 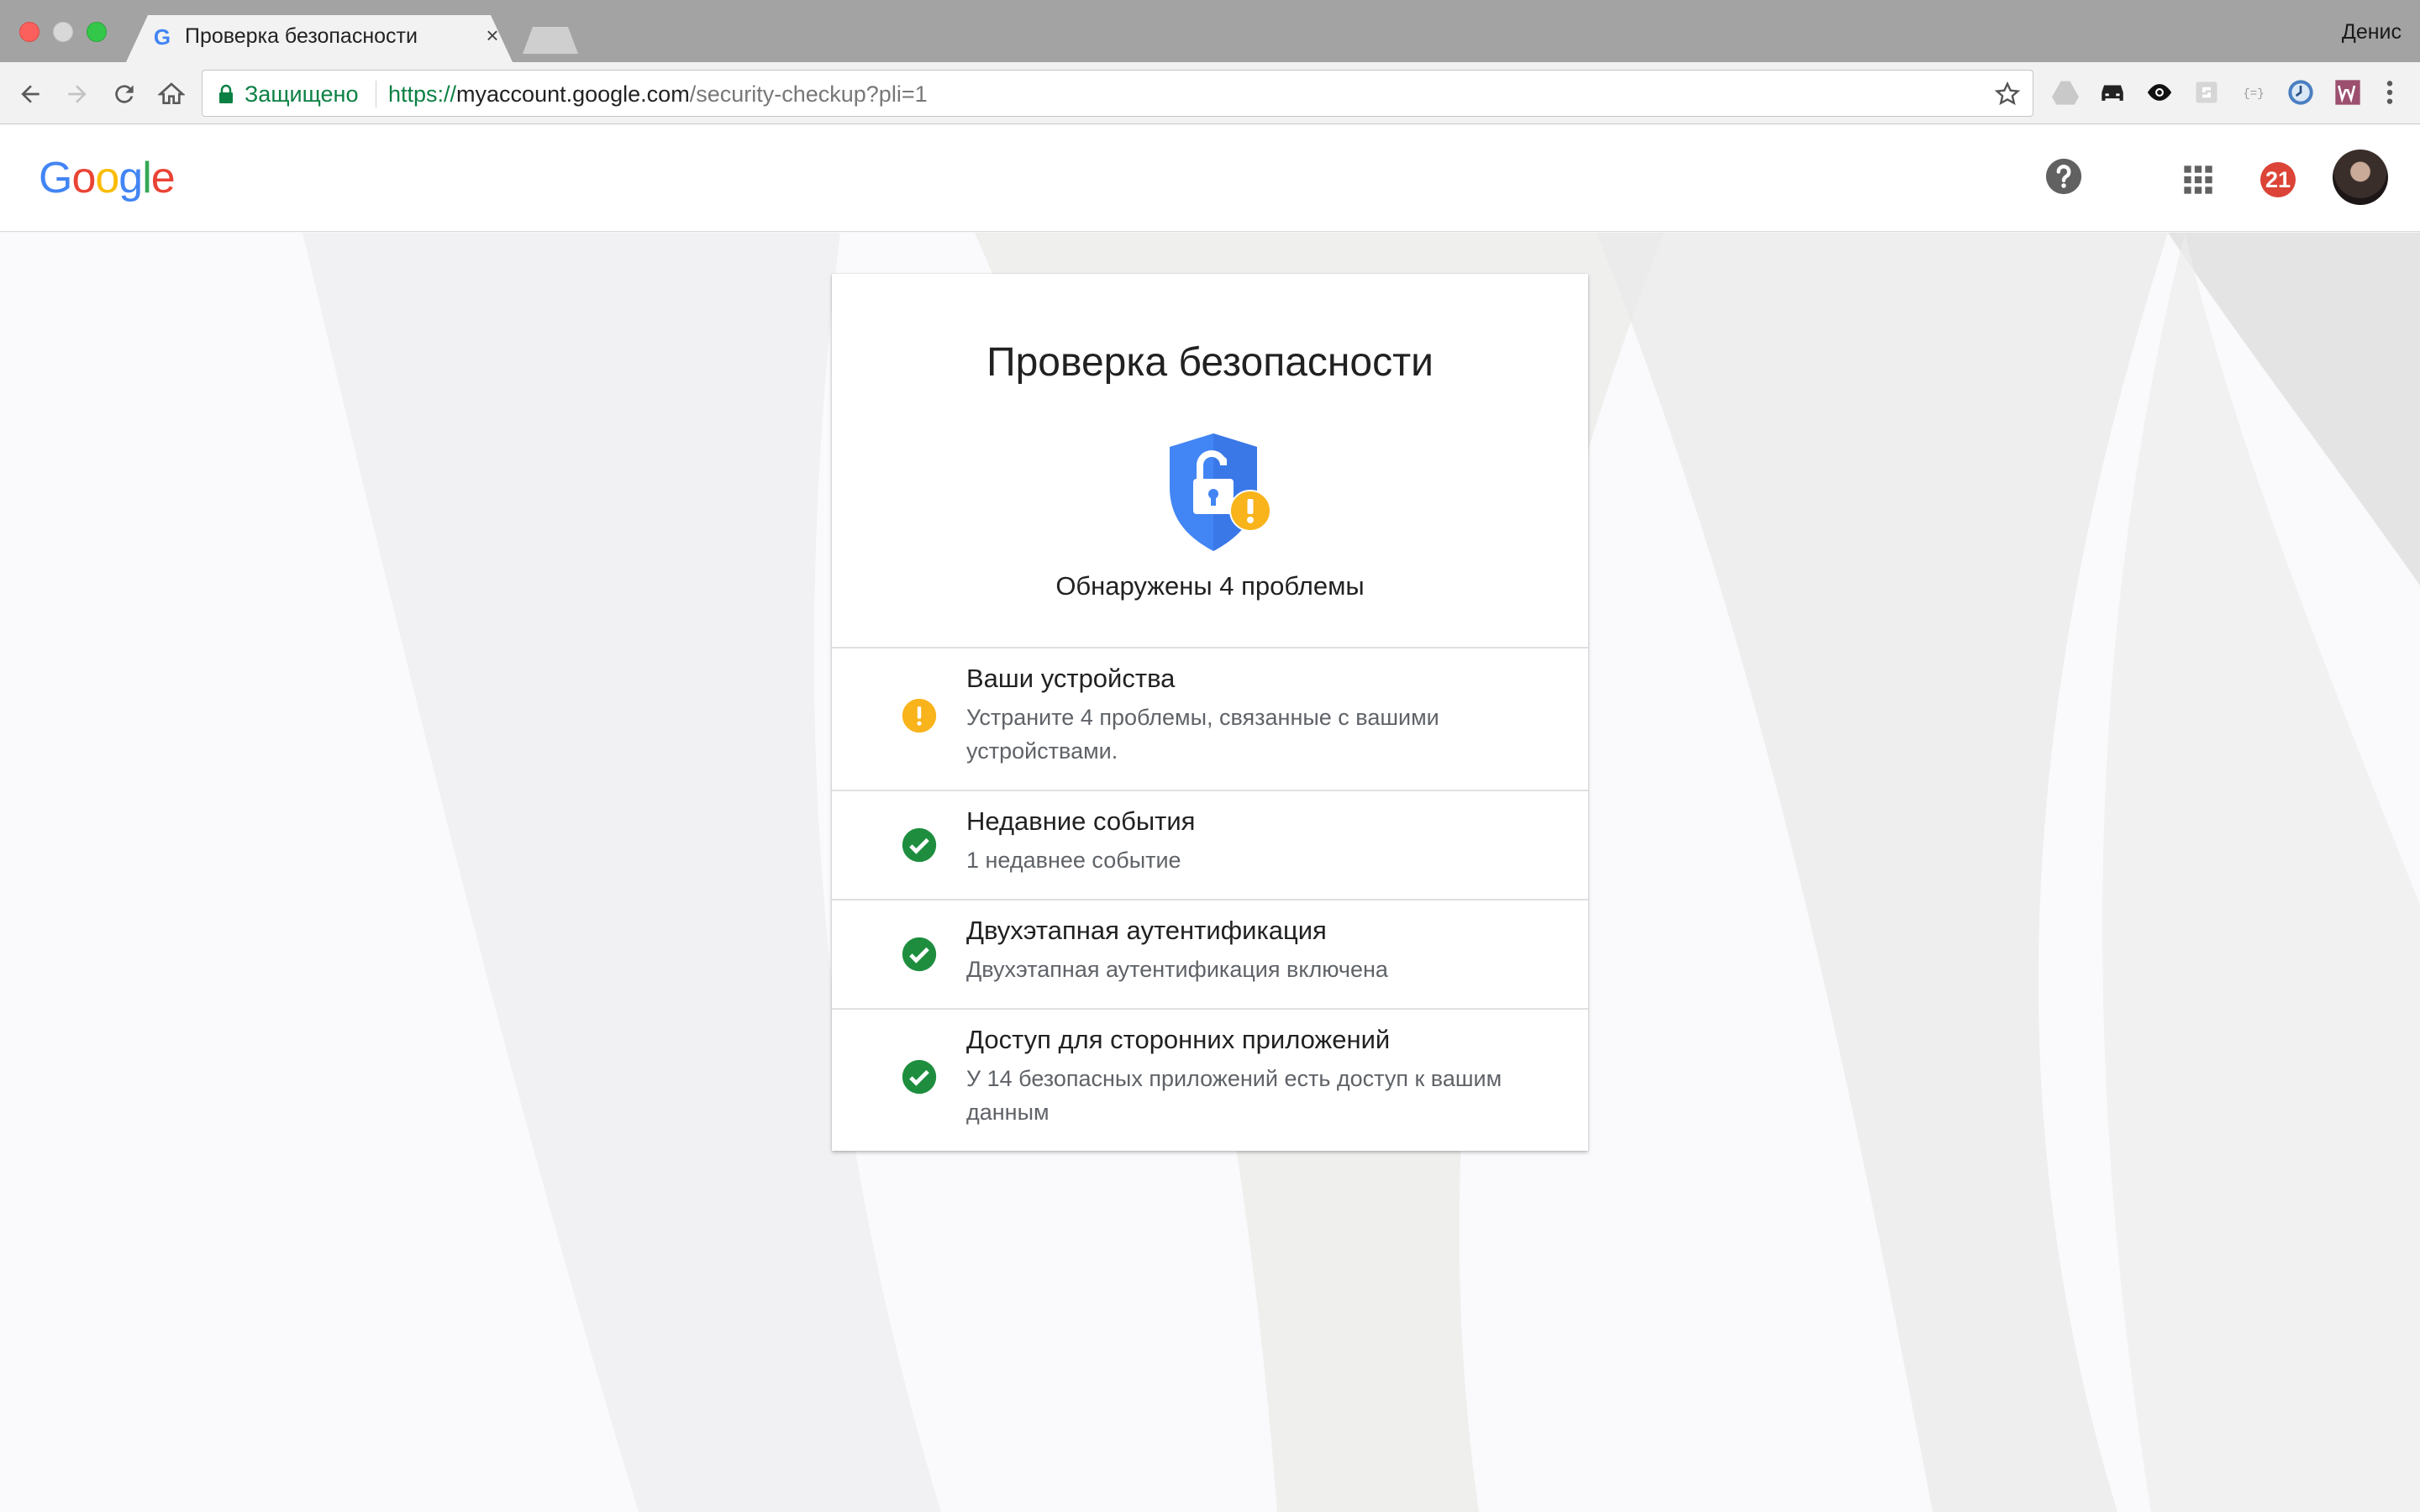 I want to click on w-extension-icon, so click(x=2348, y=92).